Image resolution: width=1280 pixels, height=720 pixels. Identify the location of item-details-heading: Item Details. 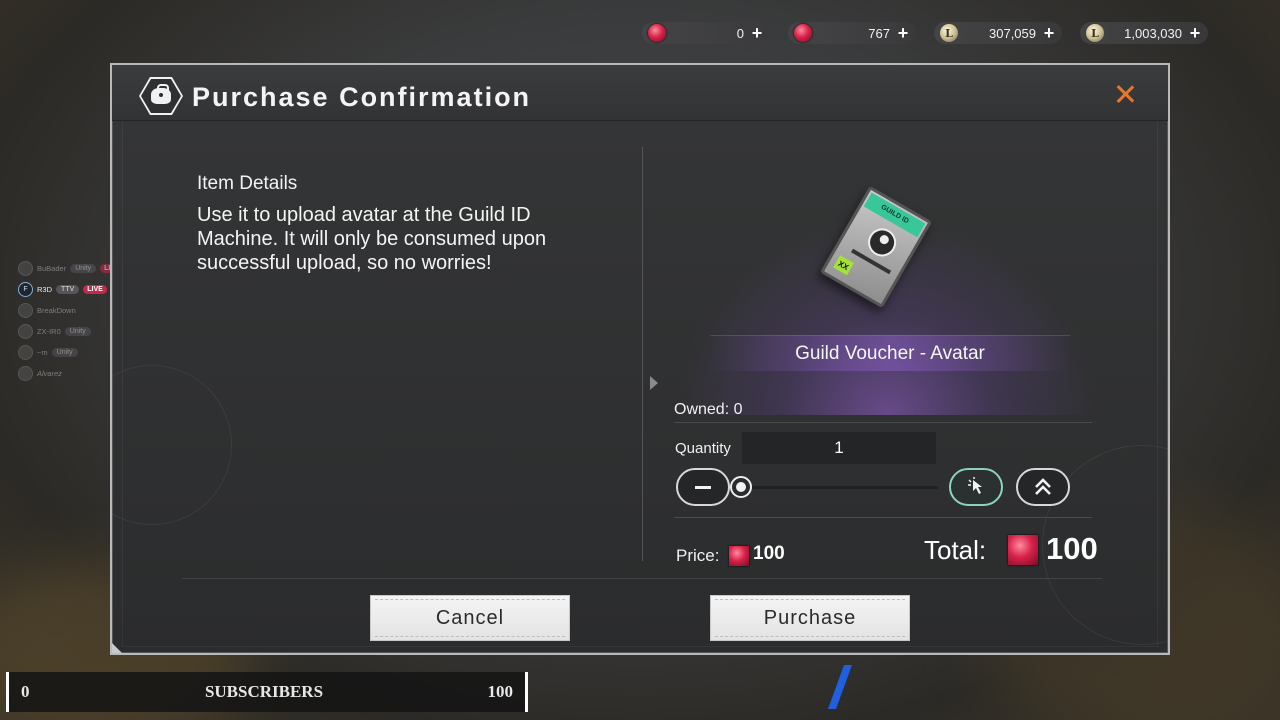
(247, 183).